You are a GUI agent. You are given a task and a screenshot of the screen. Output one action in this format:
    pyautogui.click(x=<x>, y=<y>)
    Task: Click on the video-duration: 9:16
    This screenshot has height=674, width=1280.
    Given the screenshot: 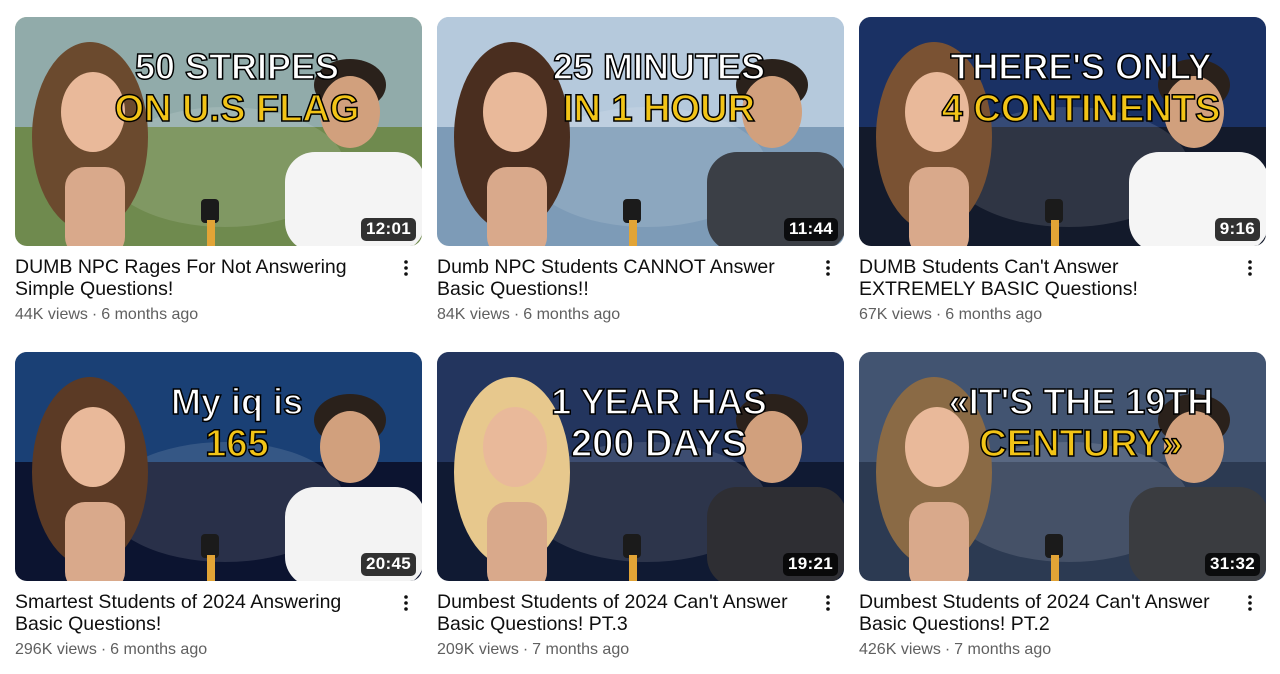 What is the action you would take?
    pyautogui.click(x=1237, y=229)
    